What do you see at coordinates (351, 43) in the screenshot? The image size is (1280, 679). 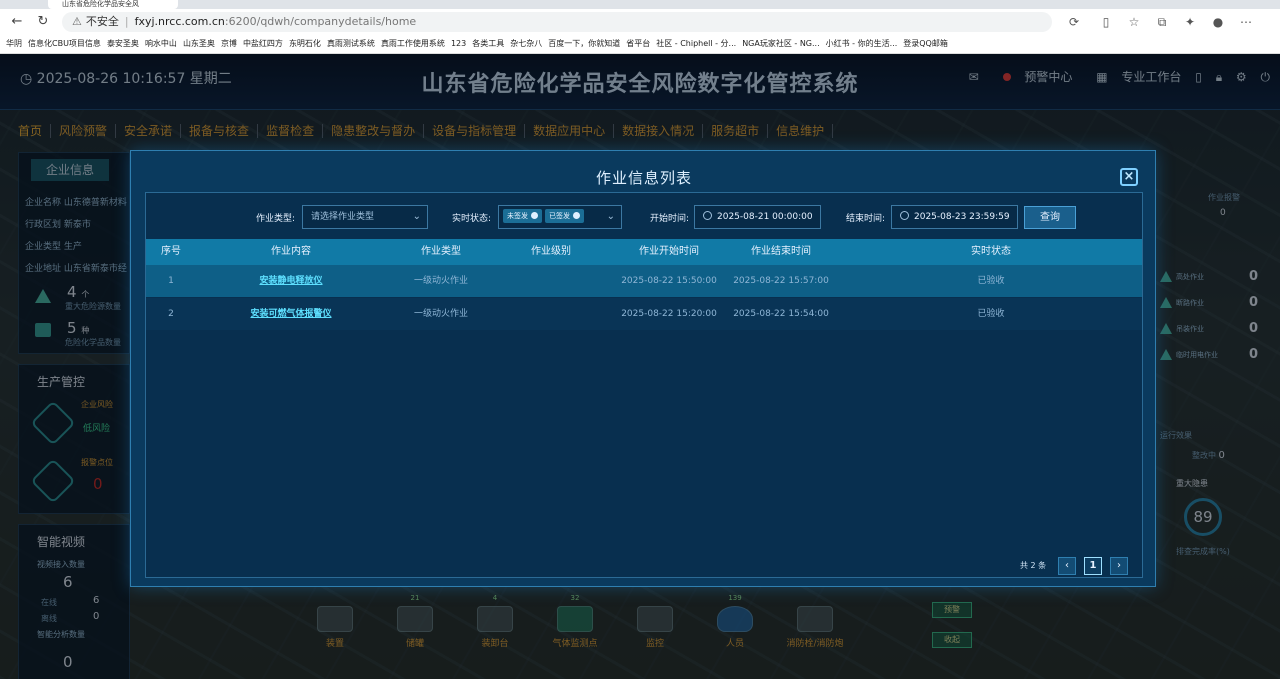 I see `bookmark-item: 真雨测试系统` at bounding box center [351, 43].